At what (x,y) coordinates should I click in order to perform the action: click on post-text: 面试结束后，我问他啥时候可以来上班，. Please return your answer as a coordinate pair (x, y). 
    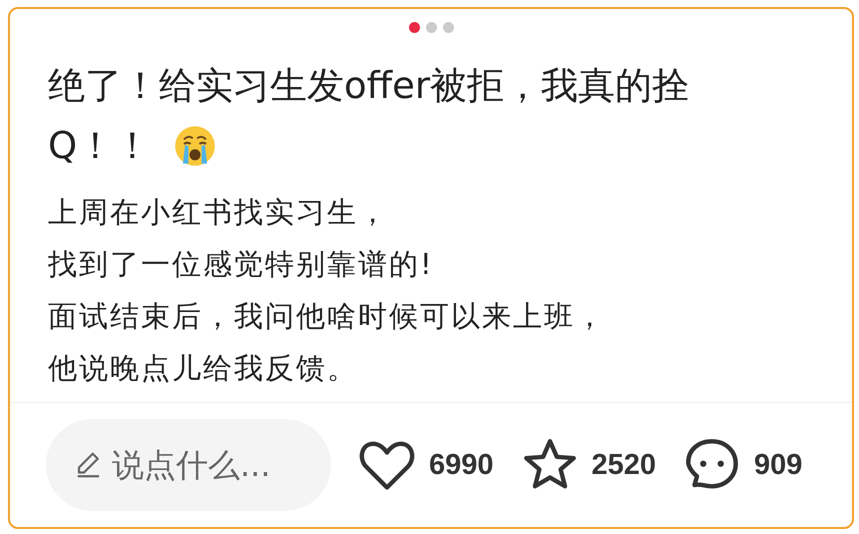
    Looking at the image, I should click on (327, 316).